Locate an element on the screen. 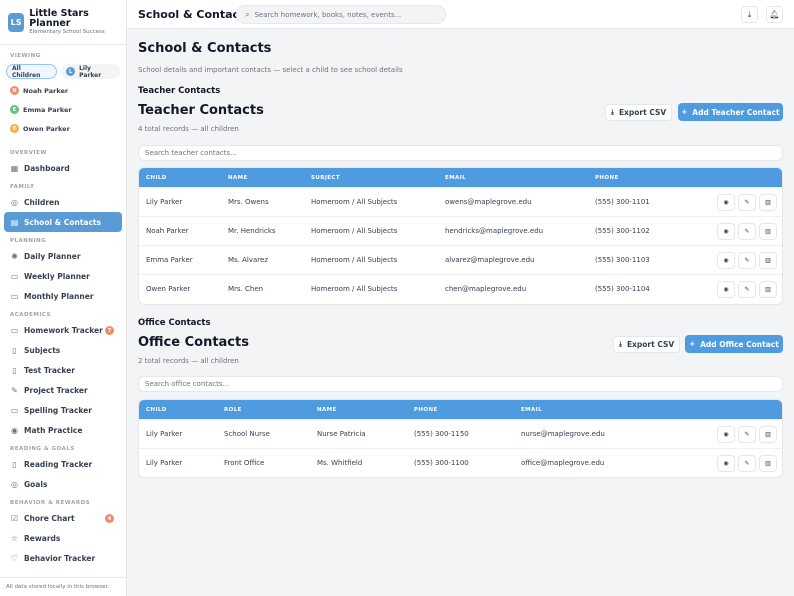 Image resolution: width=794 pixels, height=596 pixels. nav-school-contacts: ▤ School & Contacts is located at coordinates (63, 222).